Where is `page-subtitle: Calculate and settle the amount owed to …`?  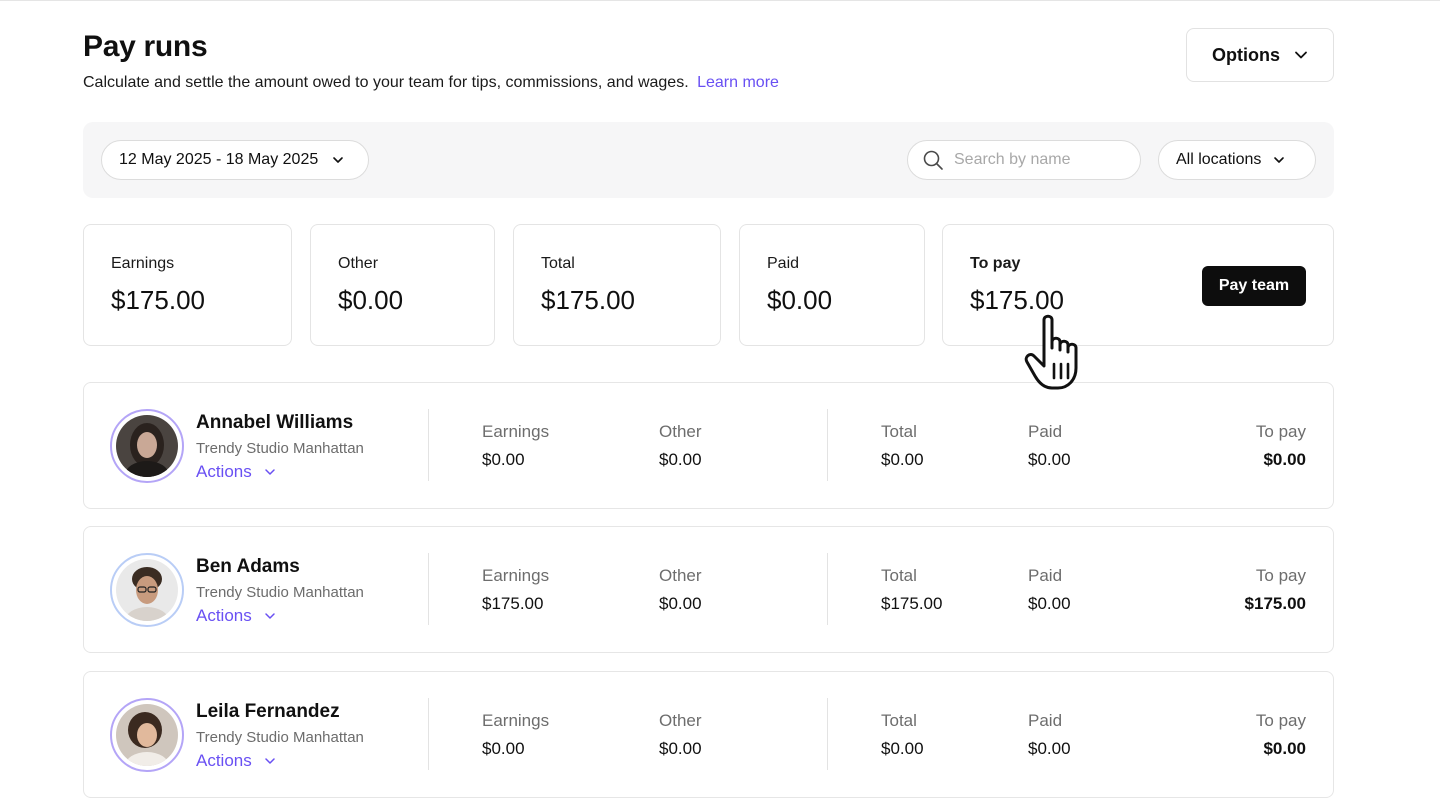 page-subtitle: Calculate and settle the amount owed to … is located at coordinates (431, 83).